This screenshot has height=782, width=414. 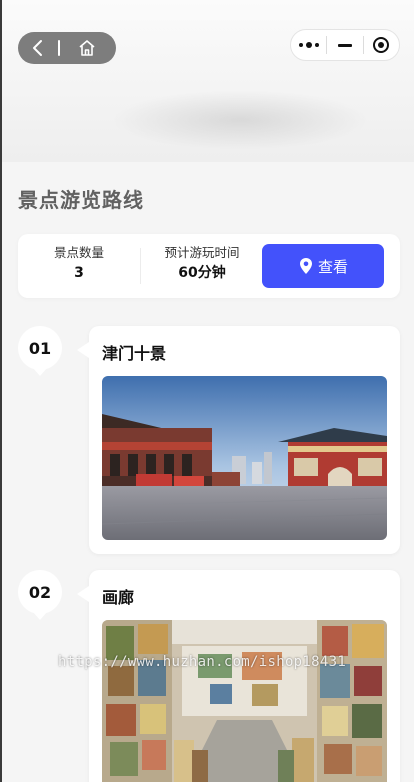 I want to click on more-button, so click(x=308, y=45).